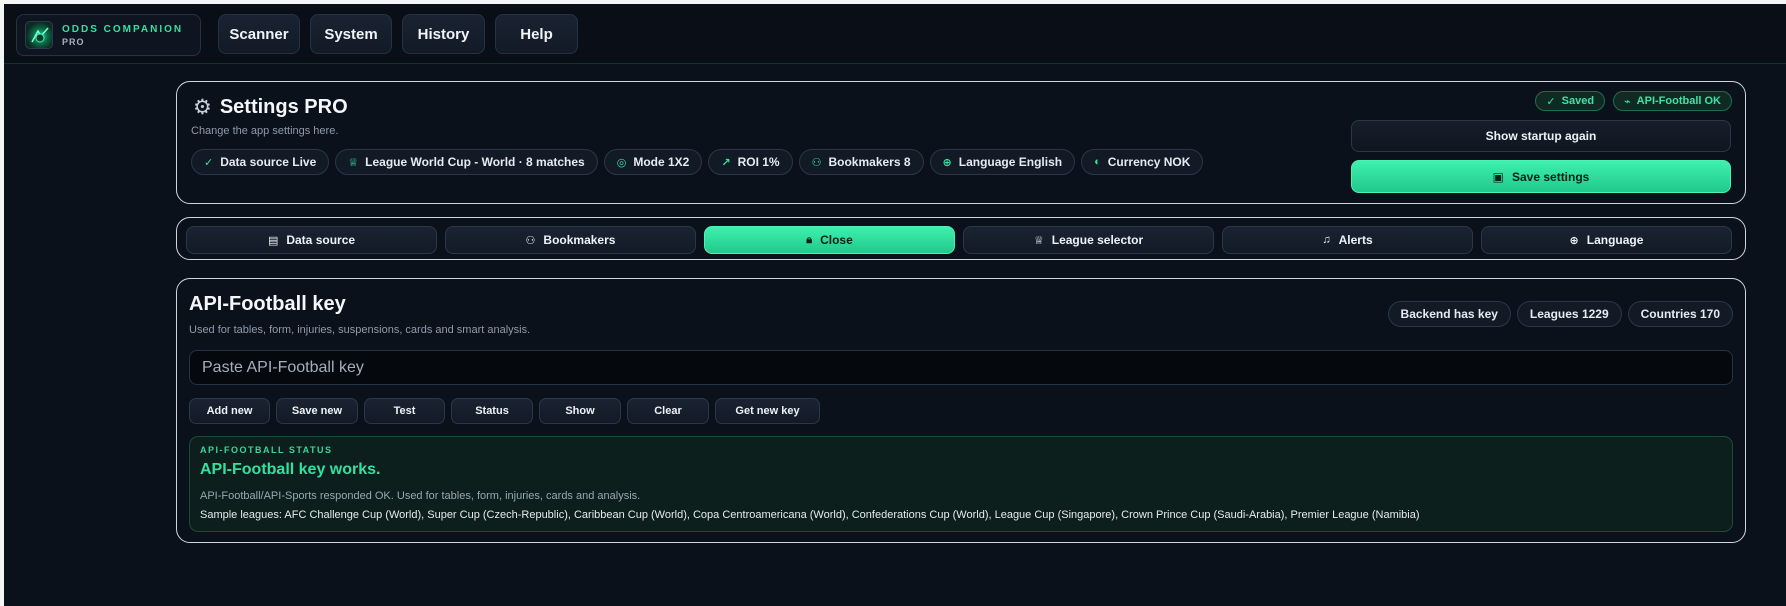 The height and width of the screenshot is (606, 1786). I want to click on chip-mode: ◎ Mode 1X2, so click(653, 162).